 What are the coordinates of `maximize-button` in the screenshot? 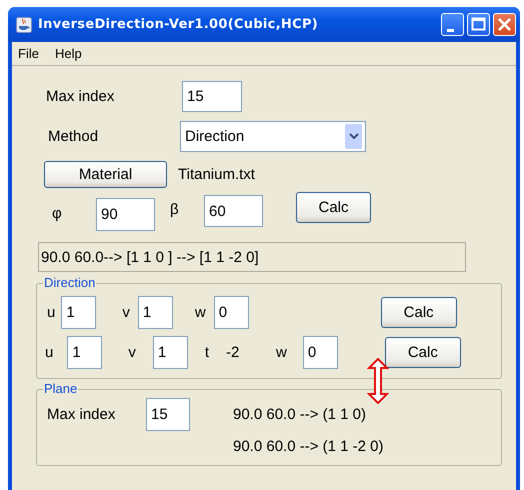 It's located at (478, 24).